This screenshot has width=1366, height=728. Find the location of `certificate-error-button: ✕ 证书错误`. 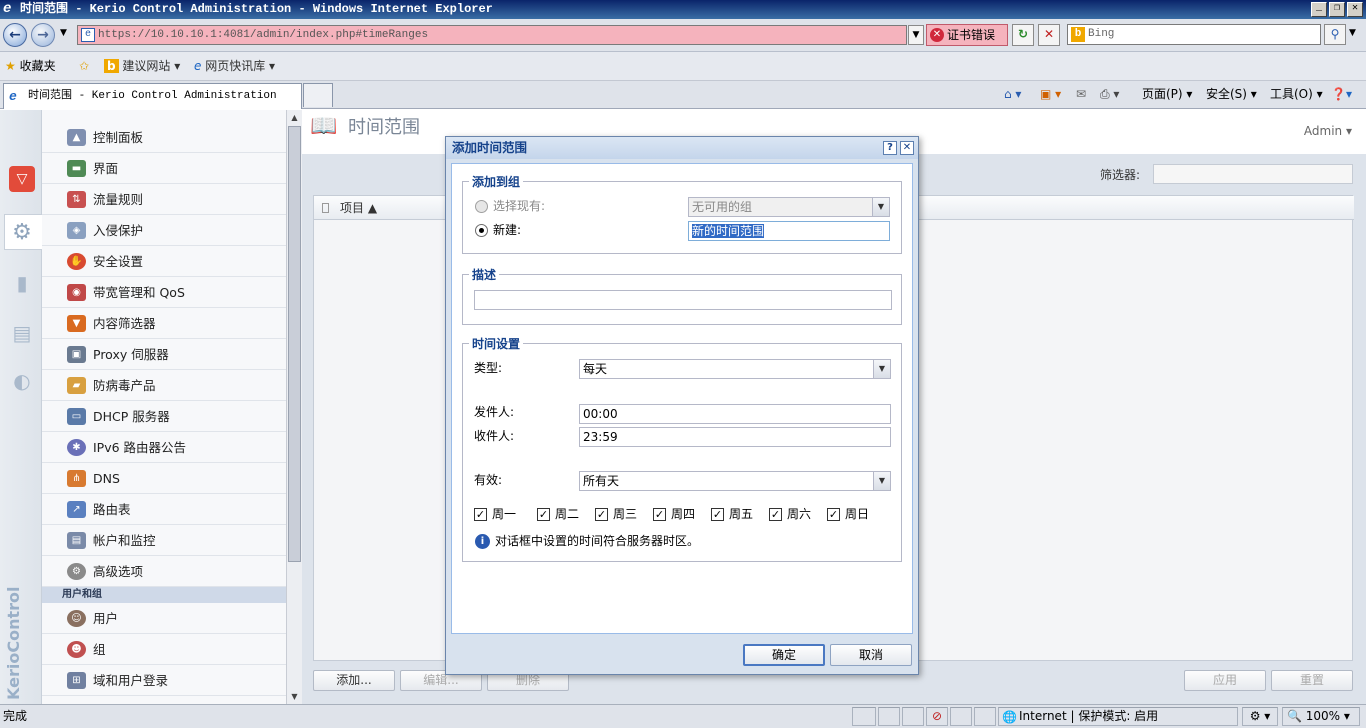

certificate-error-button: ✕ 证书错误 is located at coordinates (967, 35).